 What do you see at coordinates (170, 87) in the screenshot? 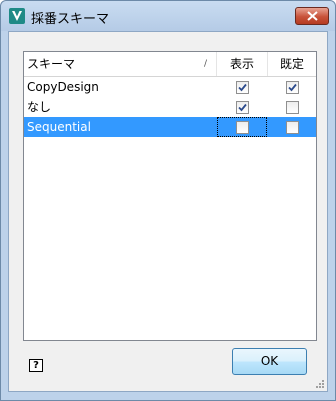
I see `list-item: CopyDesign` at bounding box center [170, 87].